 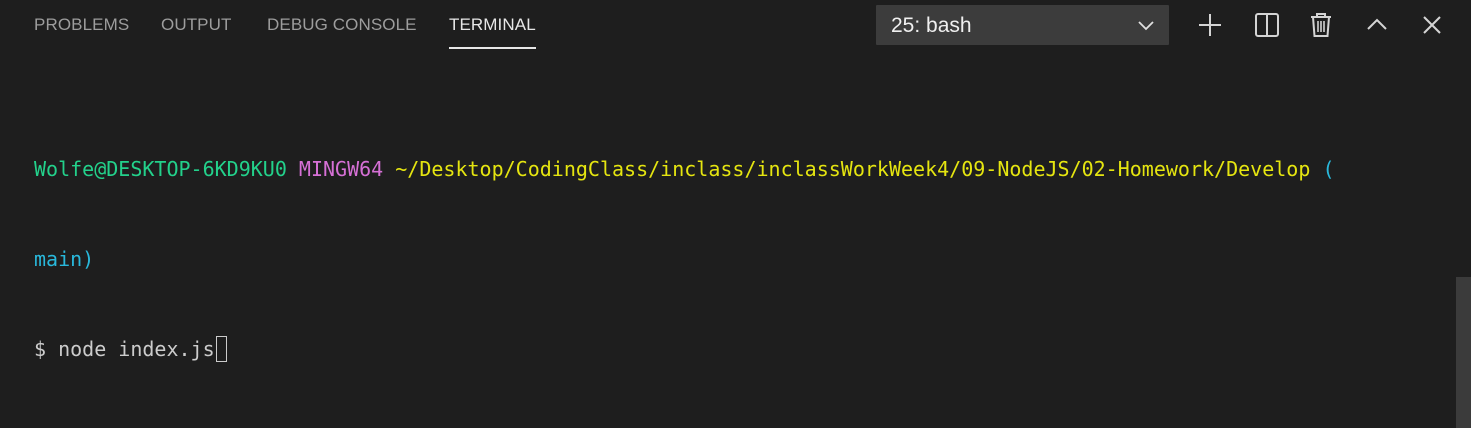 What do you see at coordinates (160, 169) in the screenshot?
I see `prompt-user-host: Wolfe@DESKTOP-6KD9KU0` at bounding box center [160, 169].